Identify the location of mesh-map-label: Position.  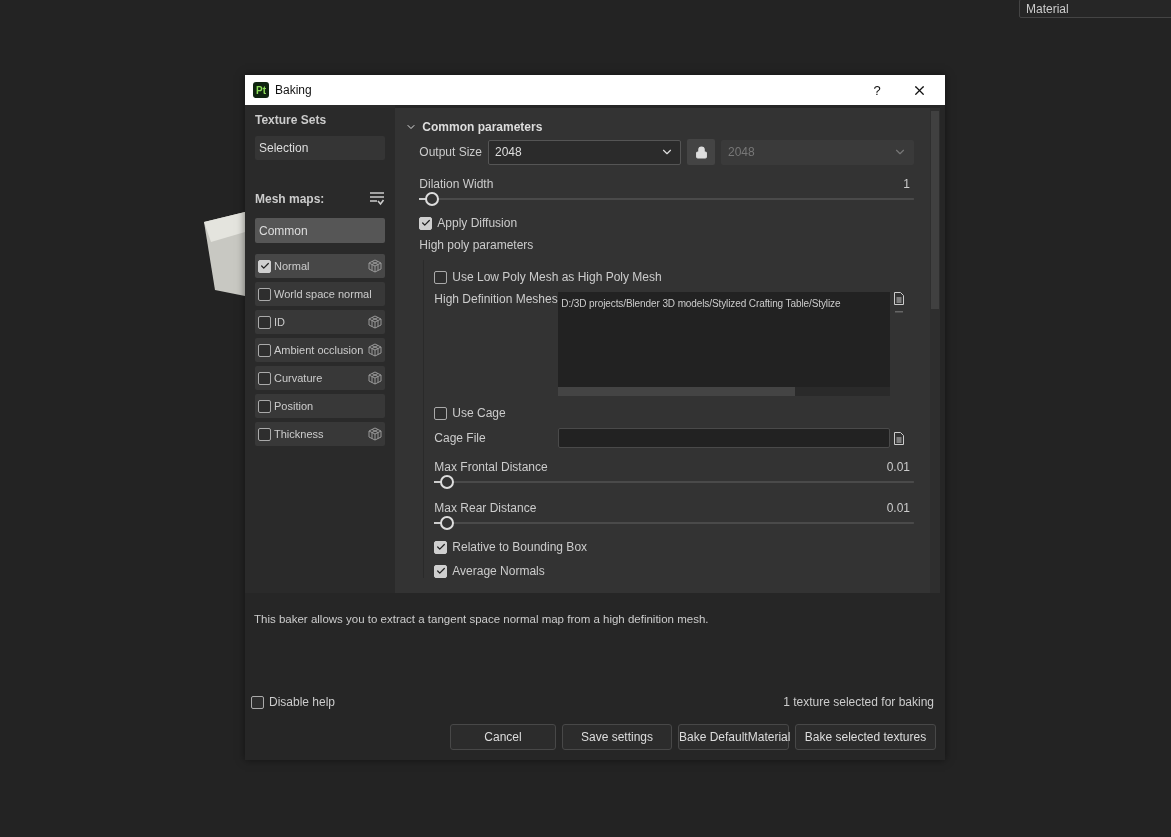
(294, 406).